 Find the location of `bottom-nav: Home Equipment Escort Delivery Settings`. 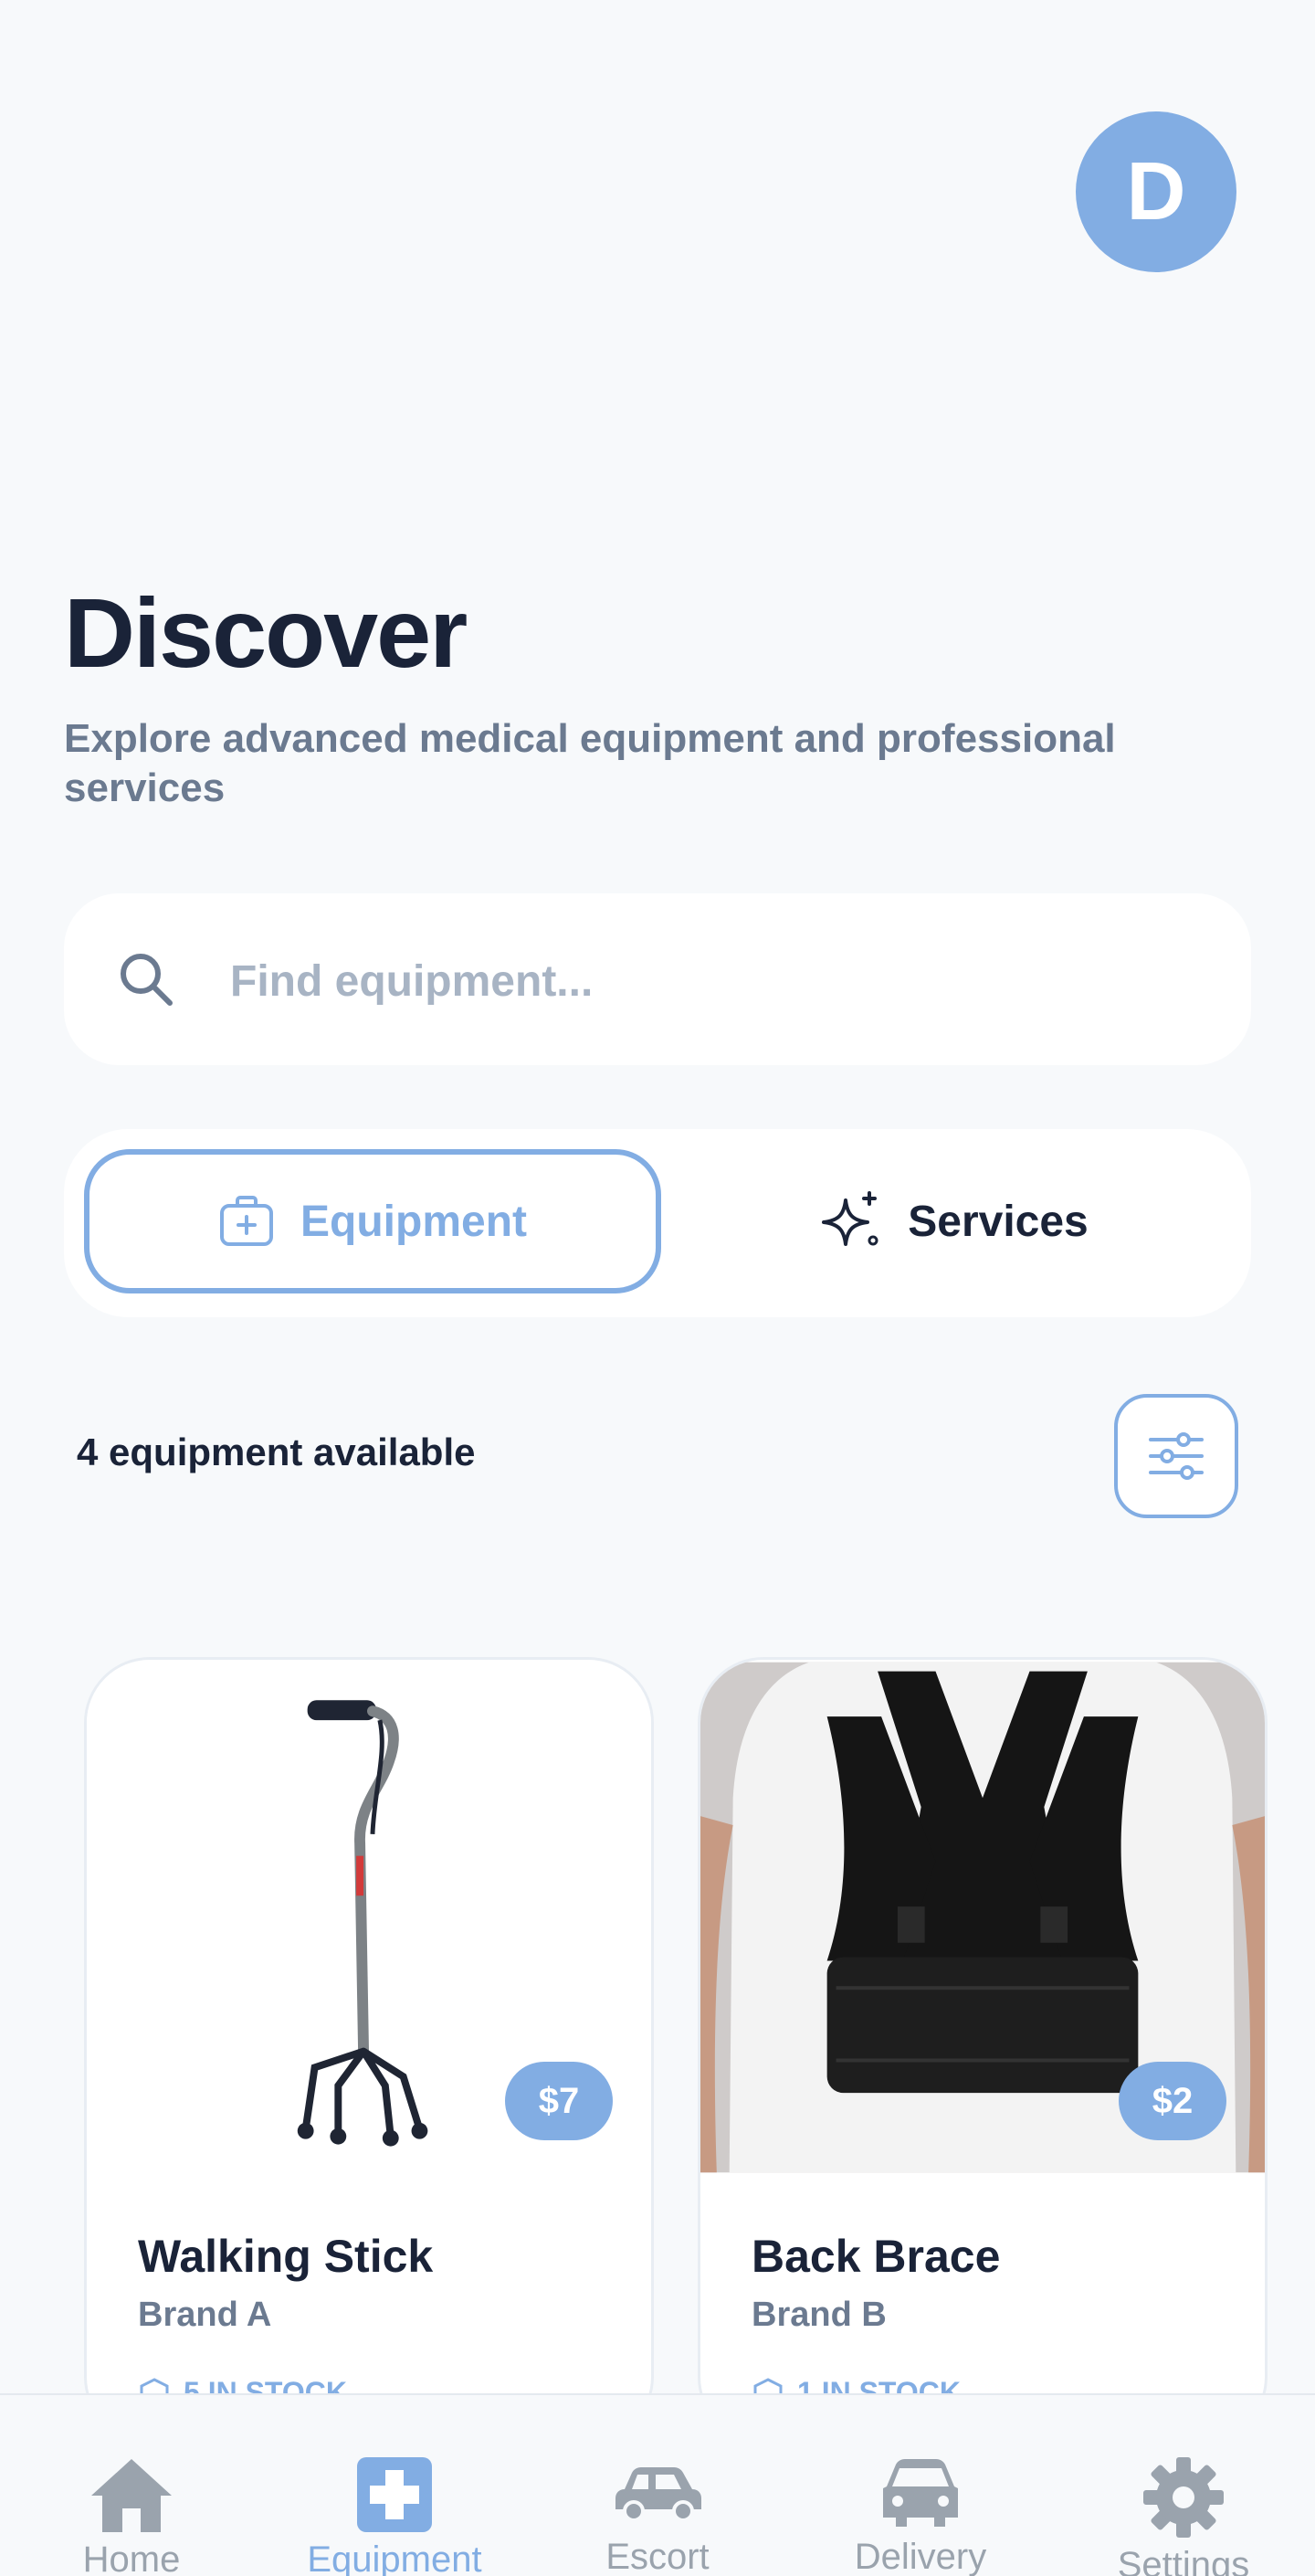

bottom-nav: Home Equipment Escort Delivery Settings is located at coordinates (657, 2484).